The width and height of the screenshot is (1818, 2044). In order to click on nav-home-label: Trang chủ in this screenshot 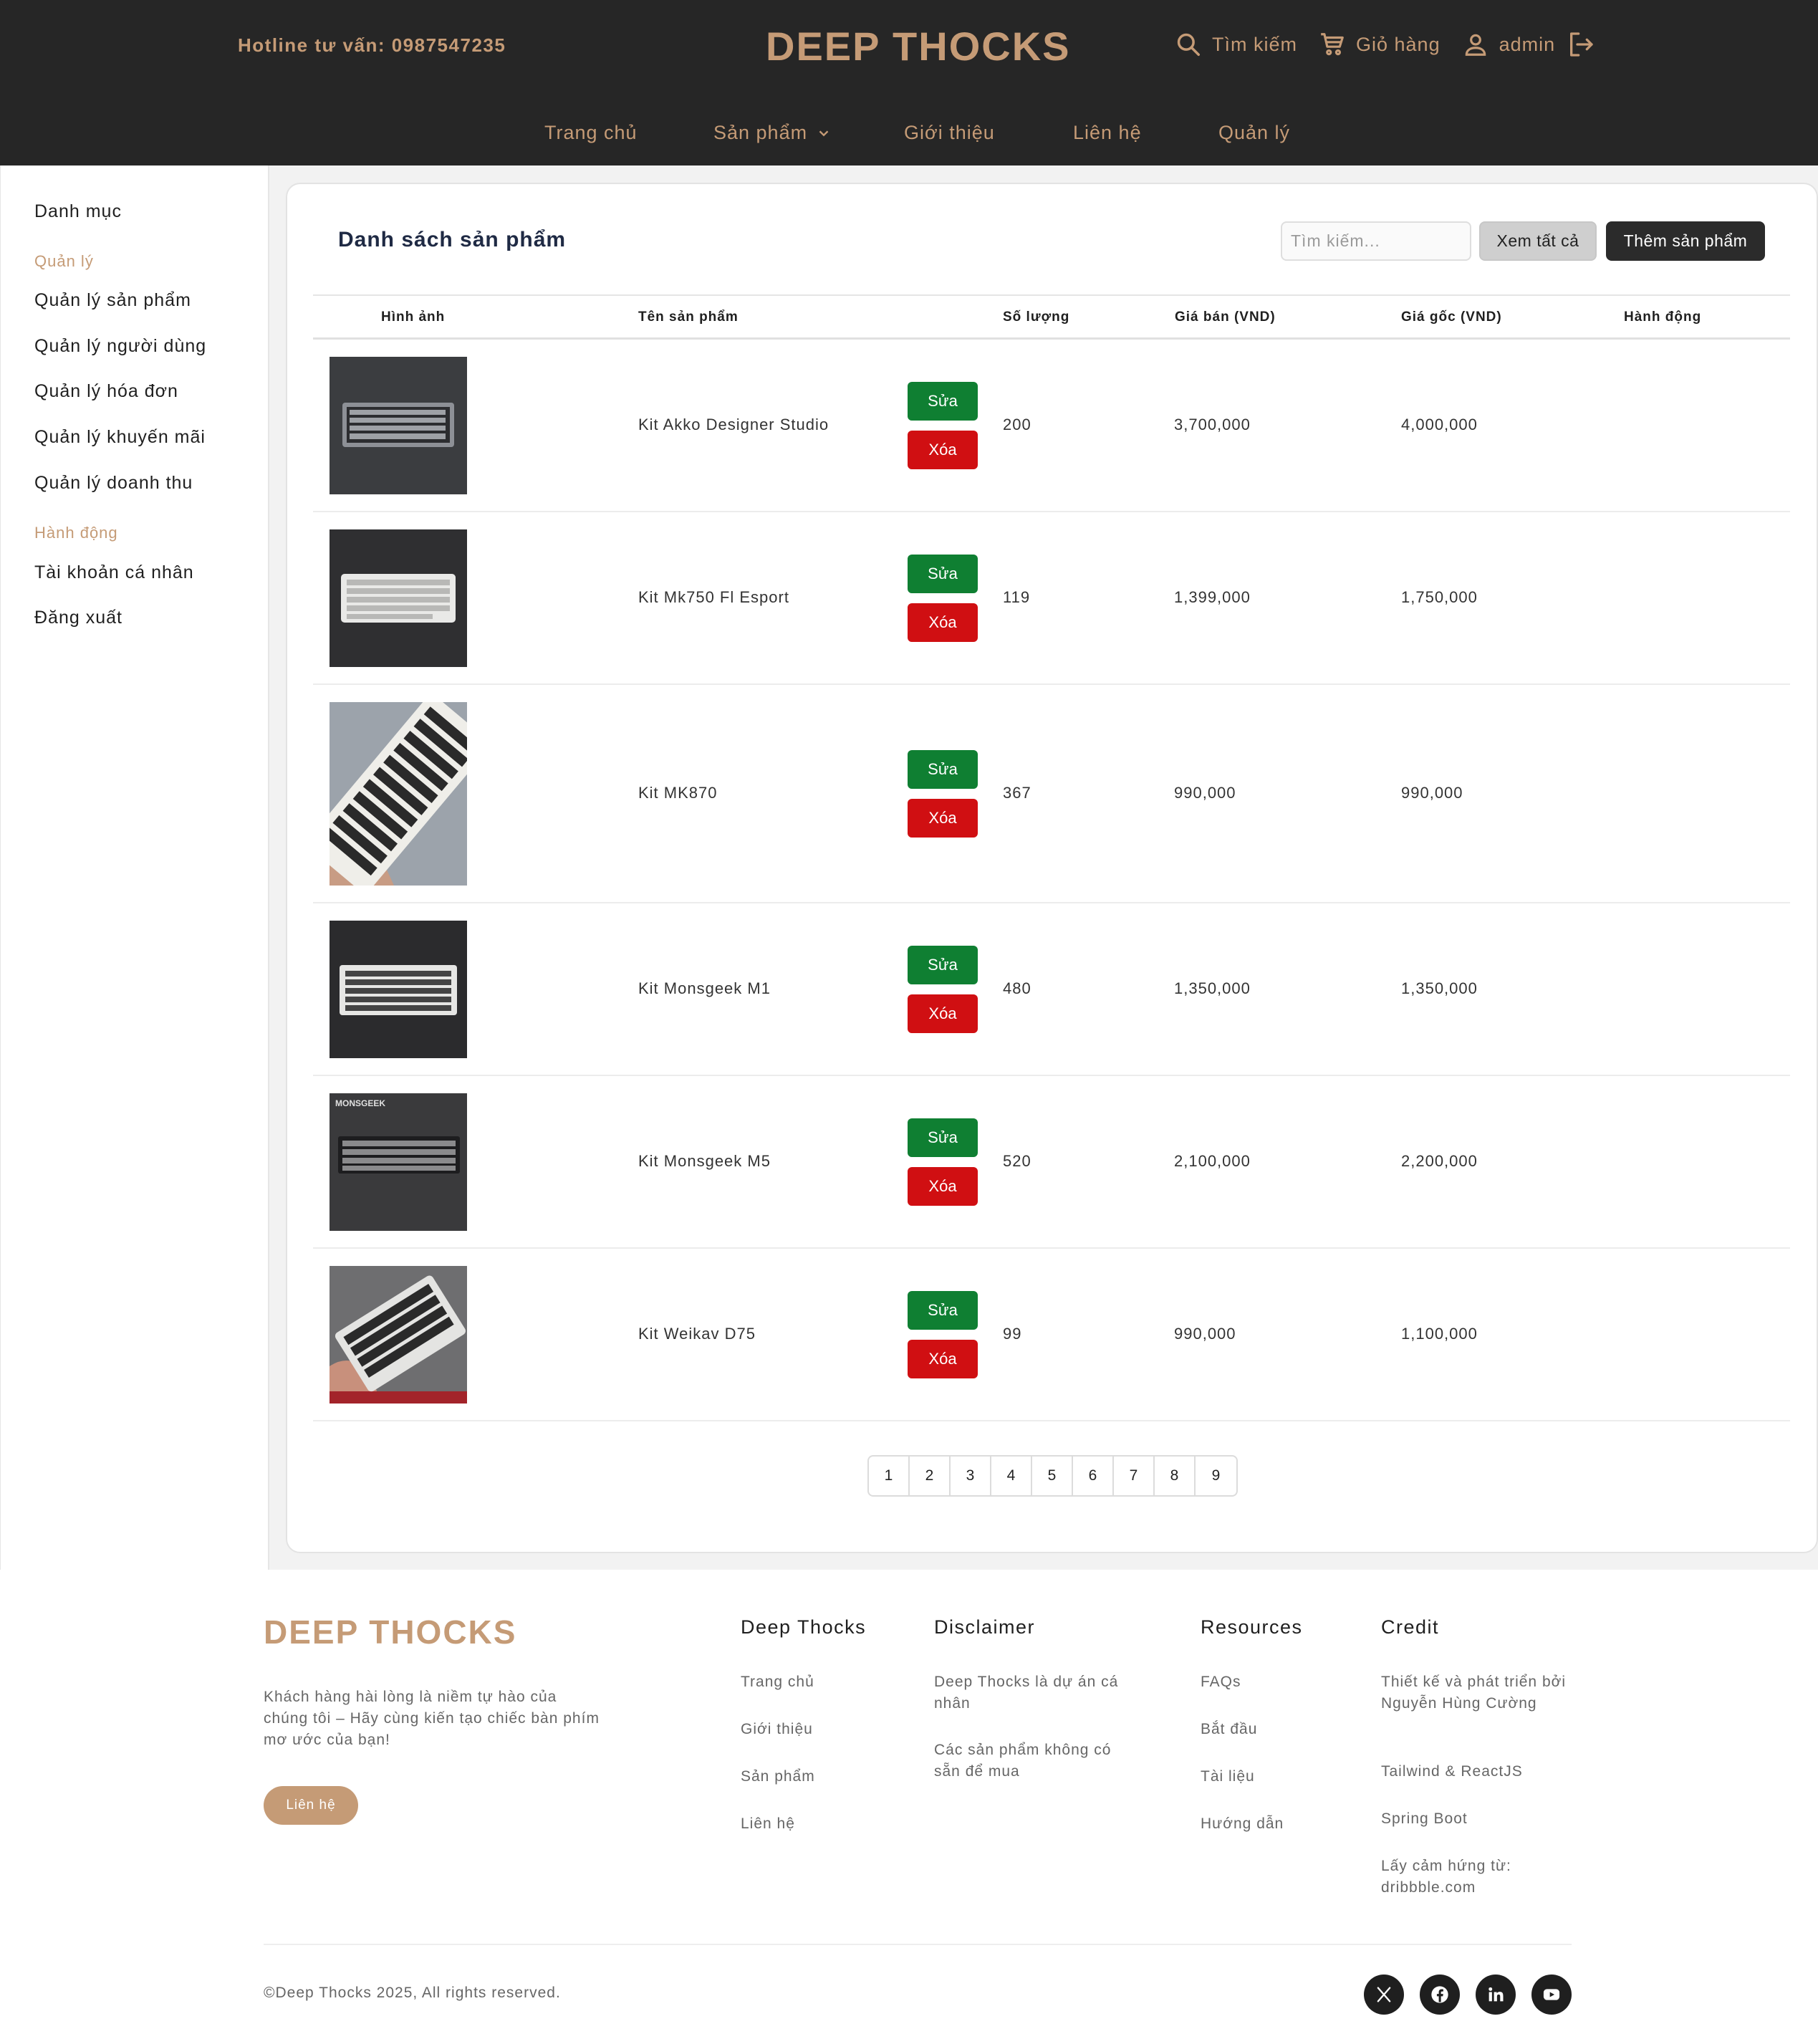, I will do `click(591, 132)`.